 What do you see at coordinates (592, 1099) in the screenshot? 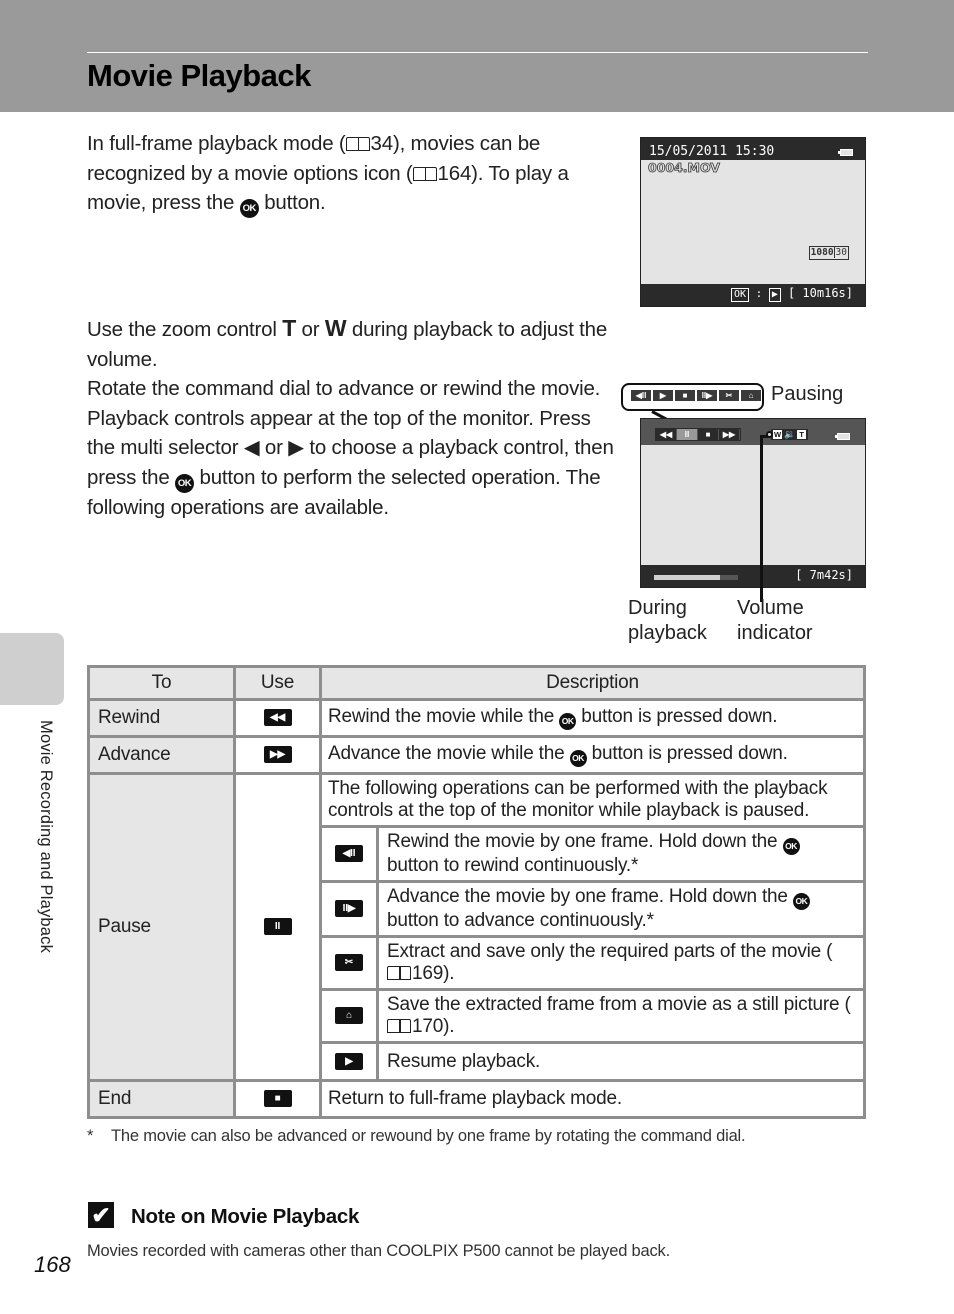
I see `row-description: Return to full-frame playback mode.` at bounding box center [592, 1099].